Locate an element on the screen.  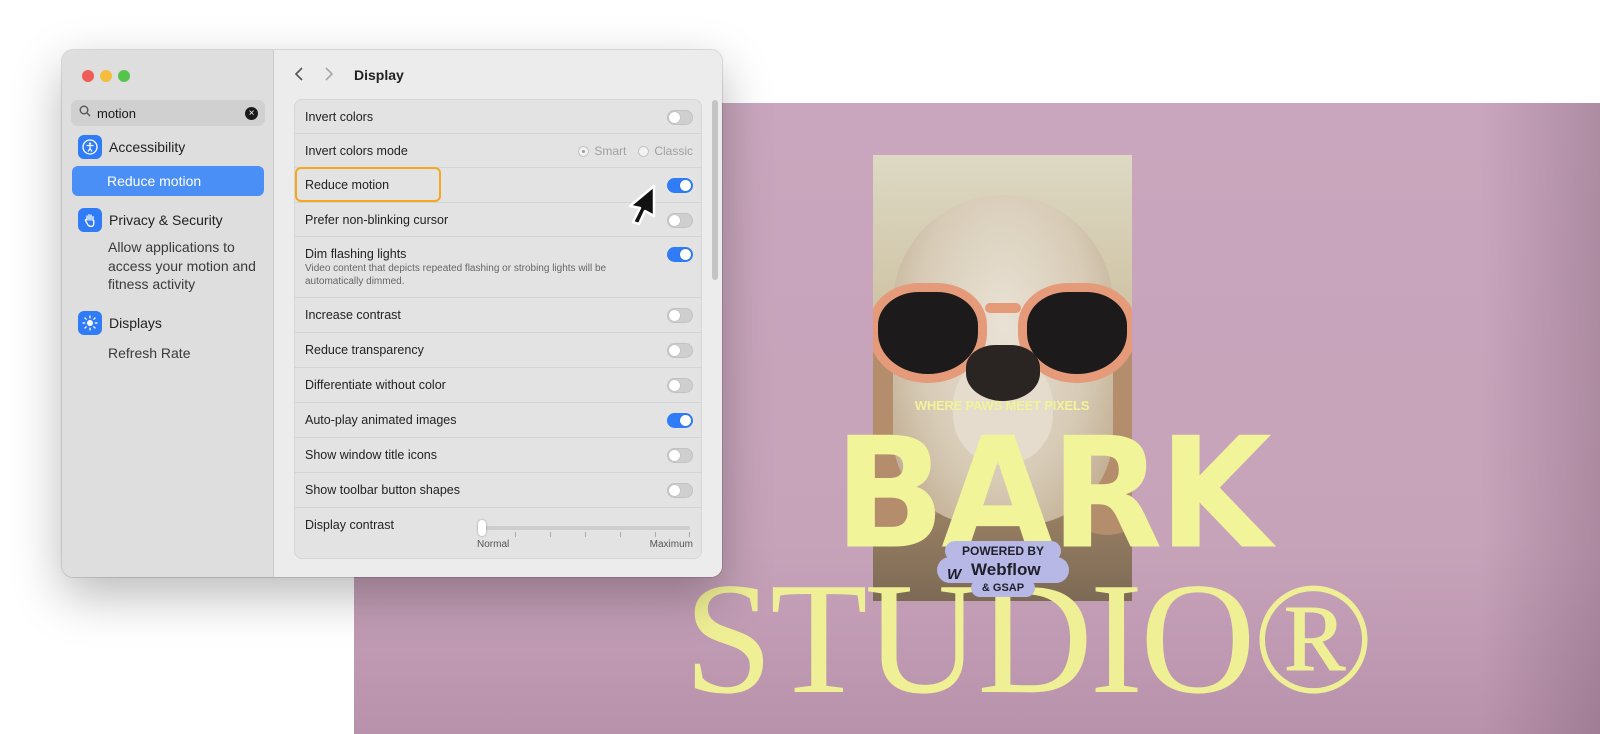
sidebar-item-label: Privacy & Security is located at coordinates (166, 220).